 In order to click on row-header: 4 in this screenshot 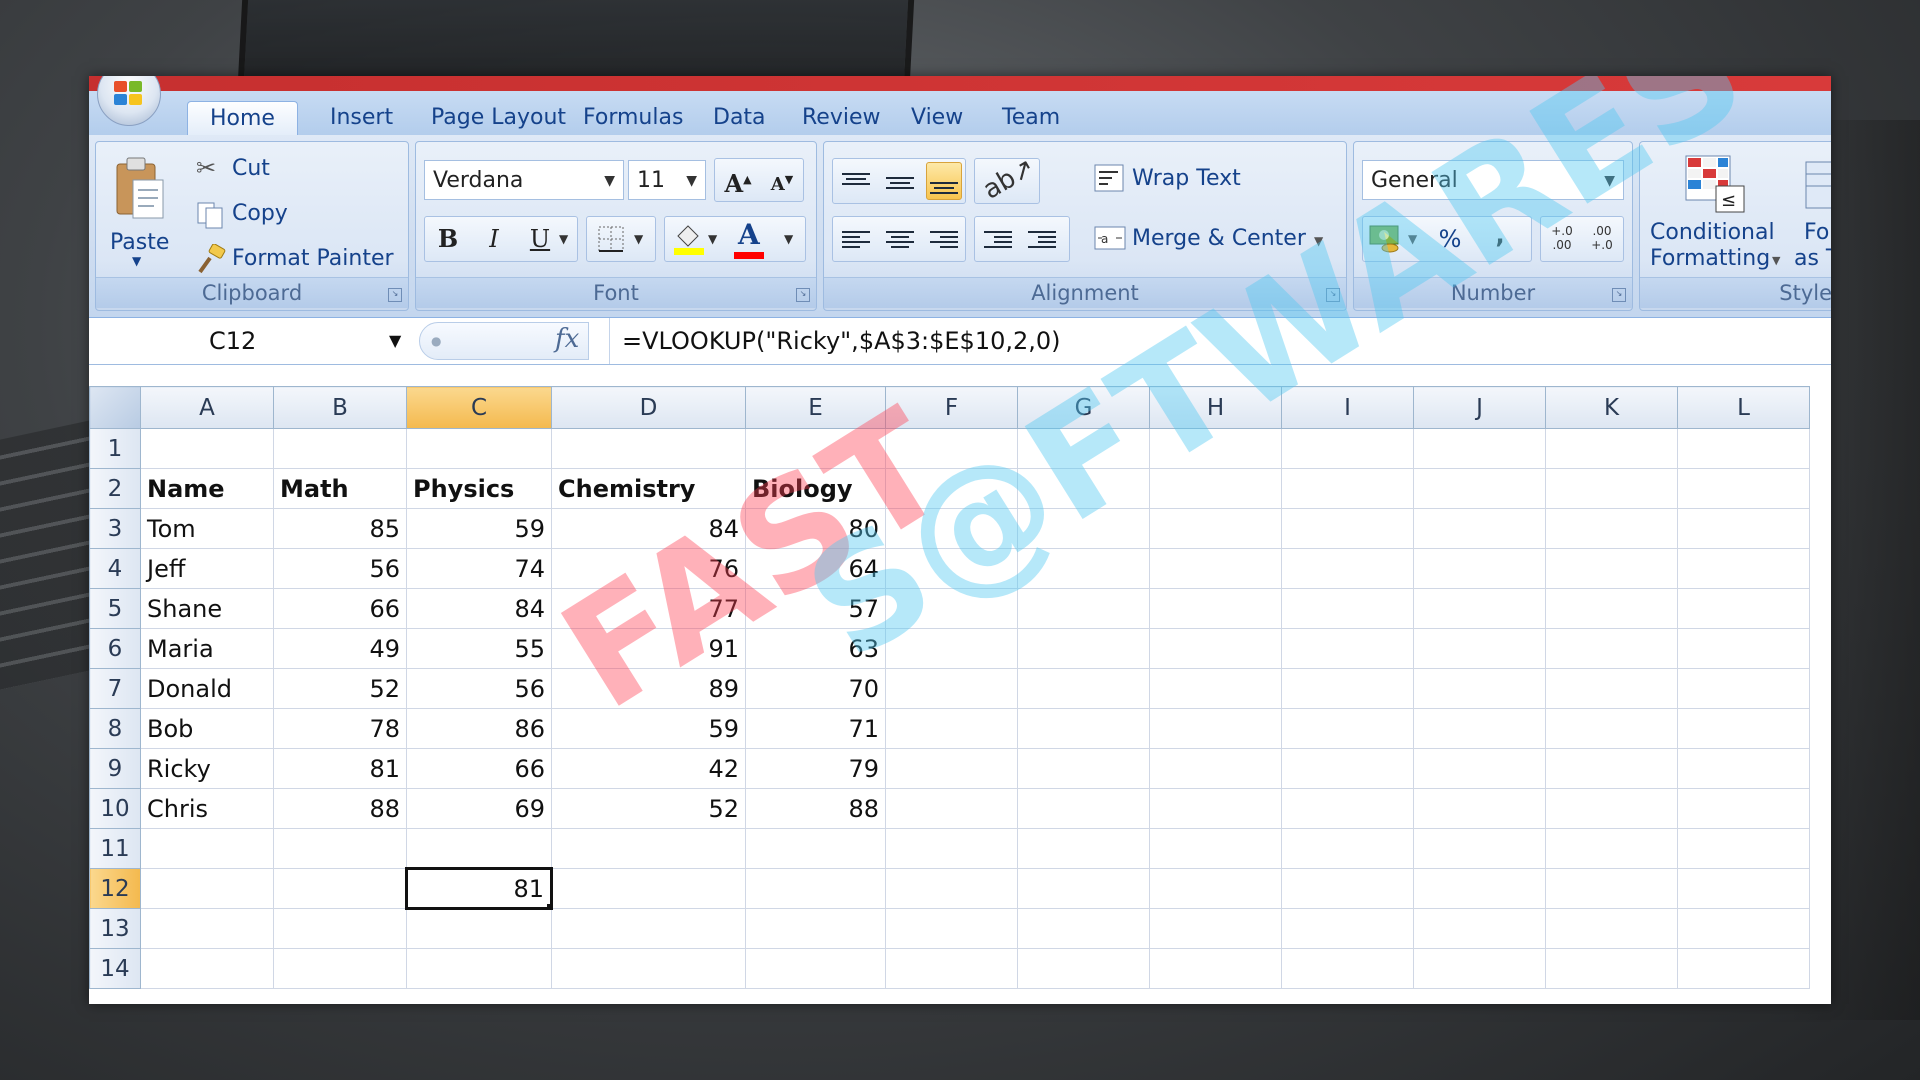, I will do `click(115, 568)`.